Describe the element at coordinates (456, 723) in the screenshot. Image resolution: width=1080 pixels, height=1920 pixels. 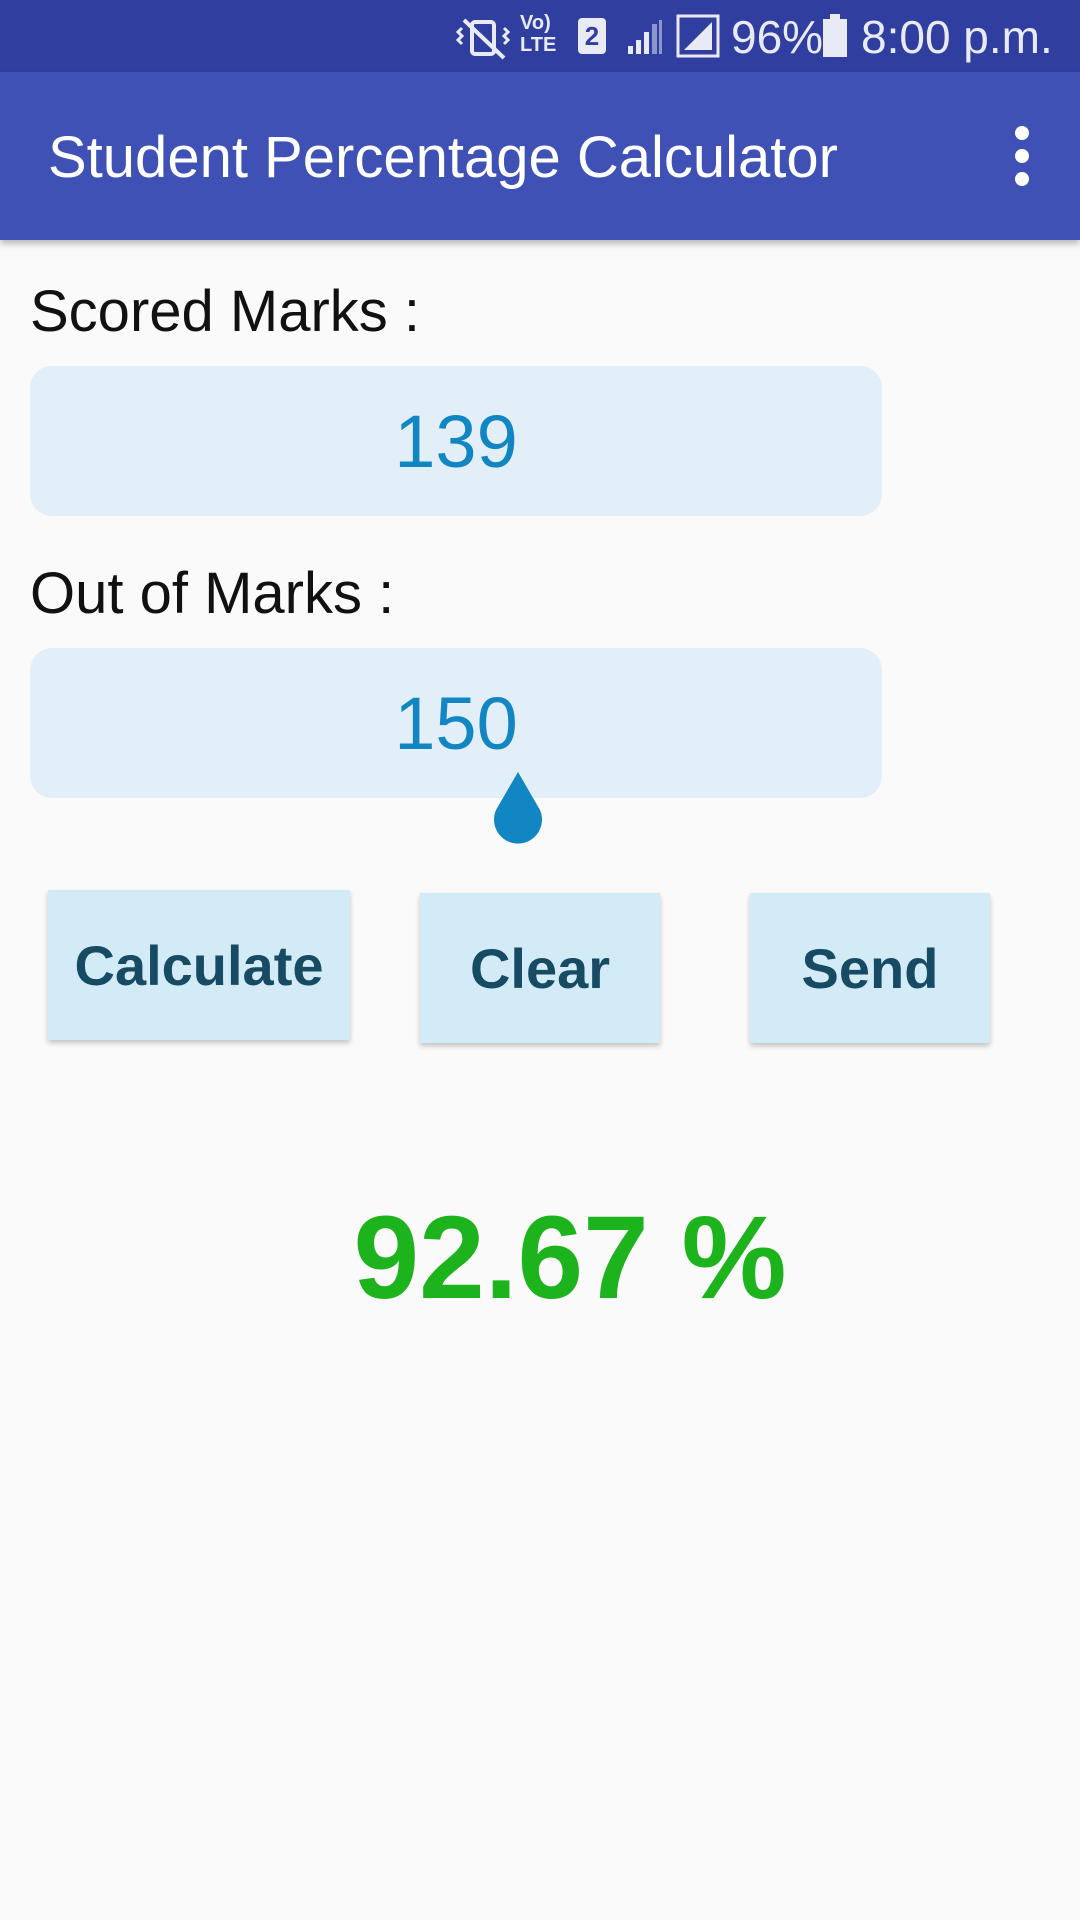
I see `out-of-marks-input: 150` at that location.